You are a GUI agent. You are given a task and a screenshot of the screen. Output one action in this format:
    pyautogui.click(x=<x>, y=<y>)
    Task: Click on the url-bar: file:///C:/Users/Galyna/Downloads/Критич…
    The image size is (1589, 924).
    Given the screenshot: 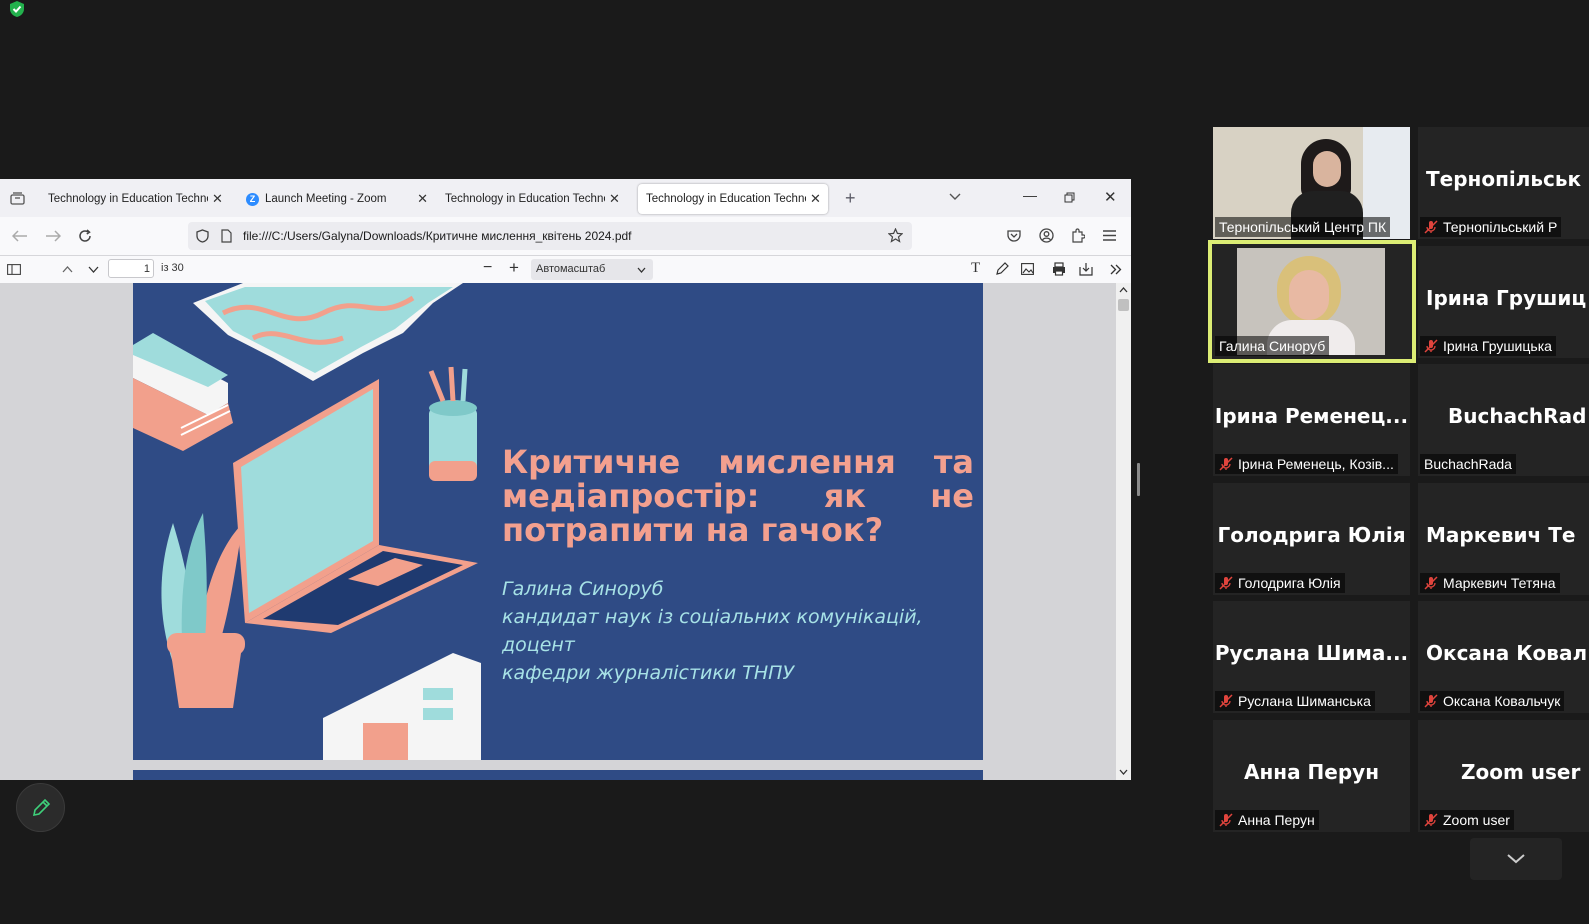 What is the action you would take?
    pyautogui.click(x=550, y=236)
    